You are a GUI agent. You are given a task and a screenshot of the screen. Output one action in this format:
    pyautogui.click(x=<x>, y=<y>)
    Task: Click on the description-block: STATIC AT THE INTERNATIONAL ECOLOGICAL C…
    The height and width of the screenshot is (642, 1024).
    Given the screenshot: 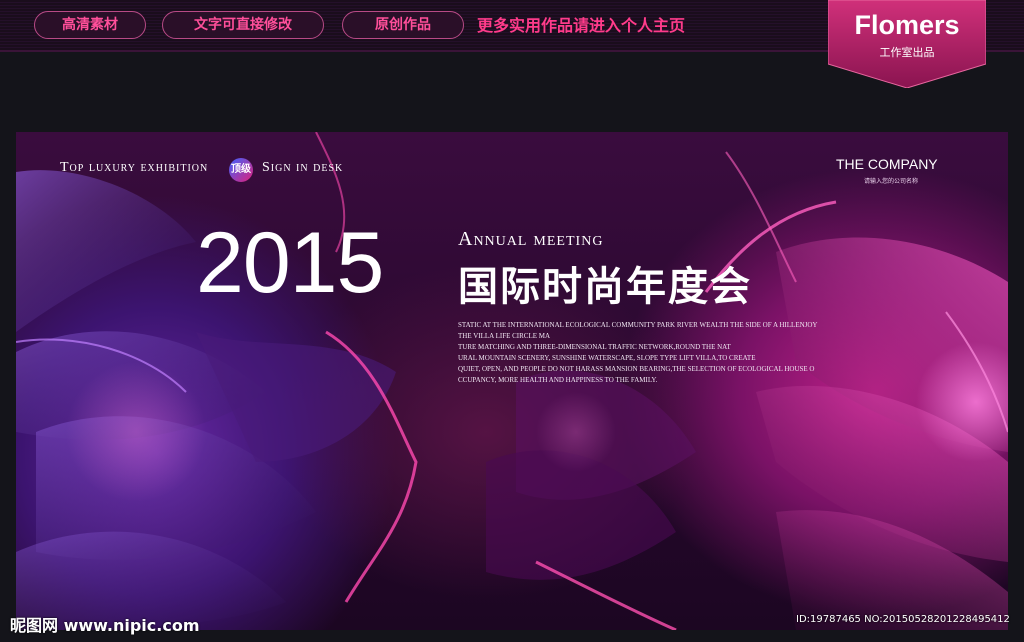 What is the action you would take?
    pyautogui.click(x=658, y=353)
    